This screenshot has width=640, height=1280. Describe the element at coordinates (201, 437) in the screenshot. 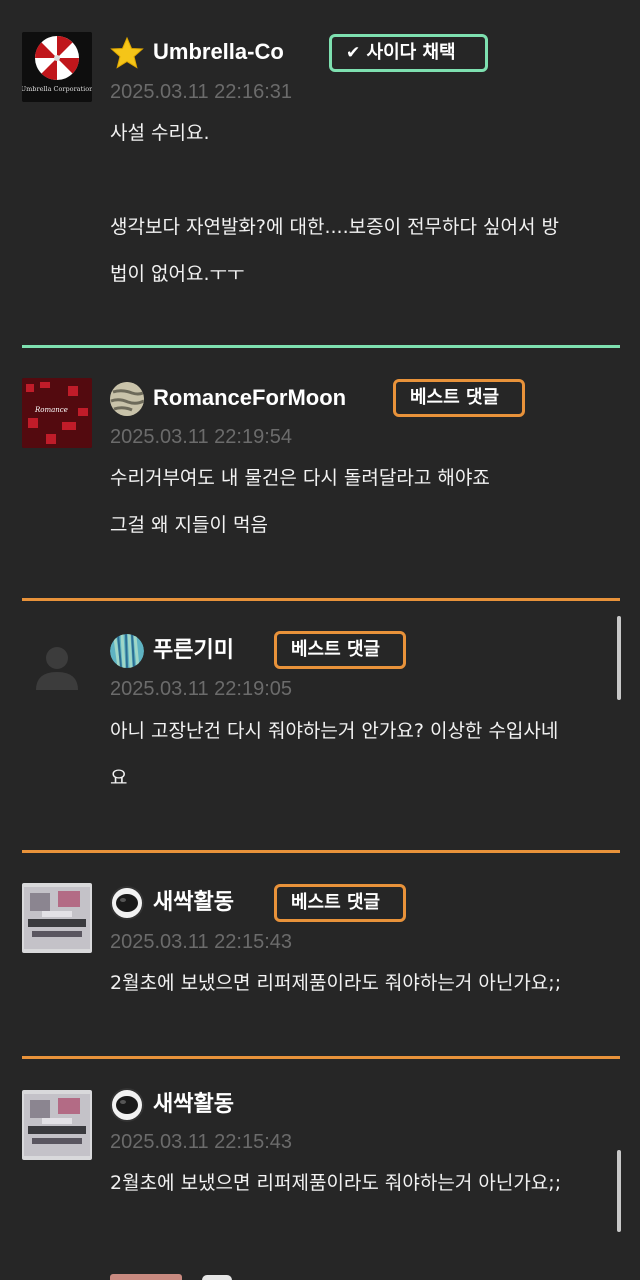

I see `comment-date: 2025.03.11 22:19:54` at that location.